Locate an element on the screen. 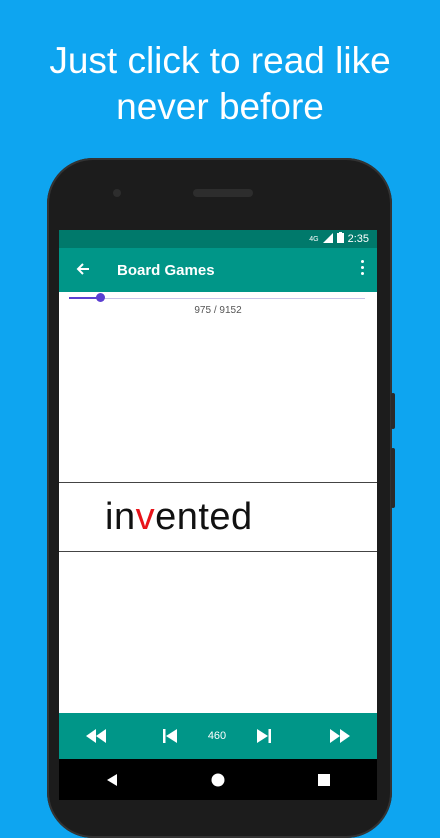 The height and width of the screenshot is (838, 440). reading-progress: 975 / 9152 is located at coordinates (218, 307).